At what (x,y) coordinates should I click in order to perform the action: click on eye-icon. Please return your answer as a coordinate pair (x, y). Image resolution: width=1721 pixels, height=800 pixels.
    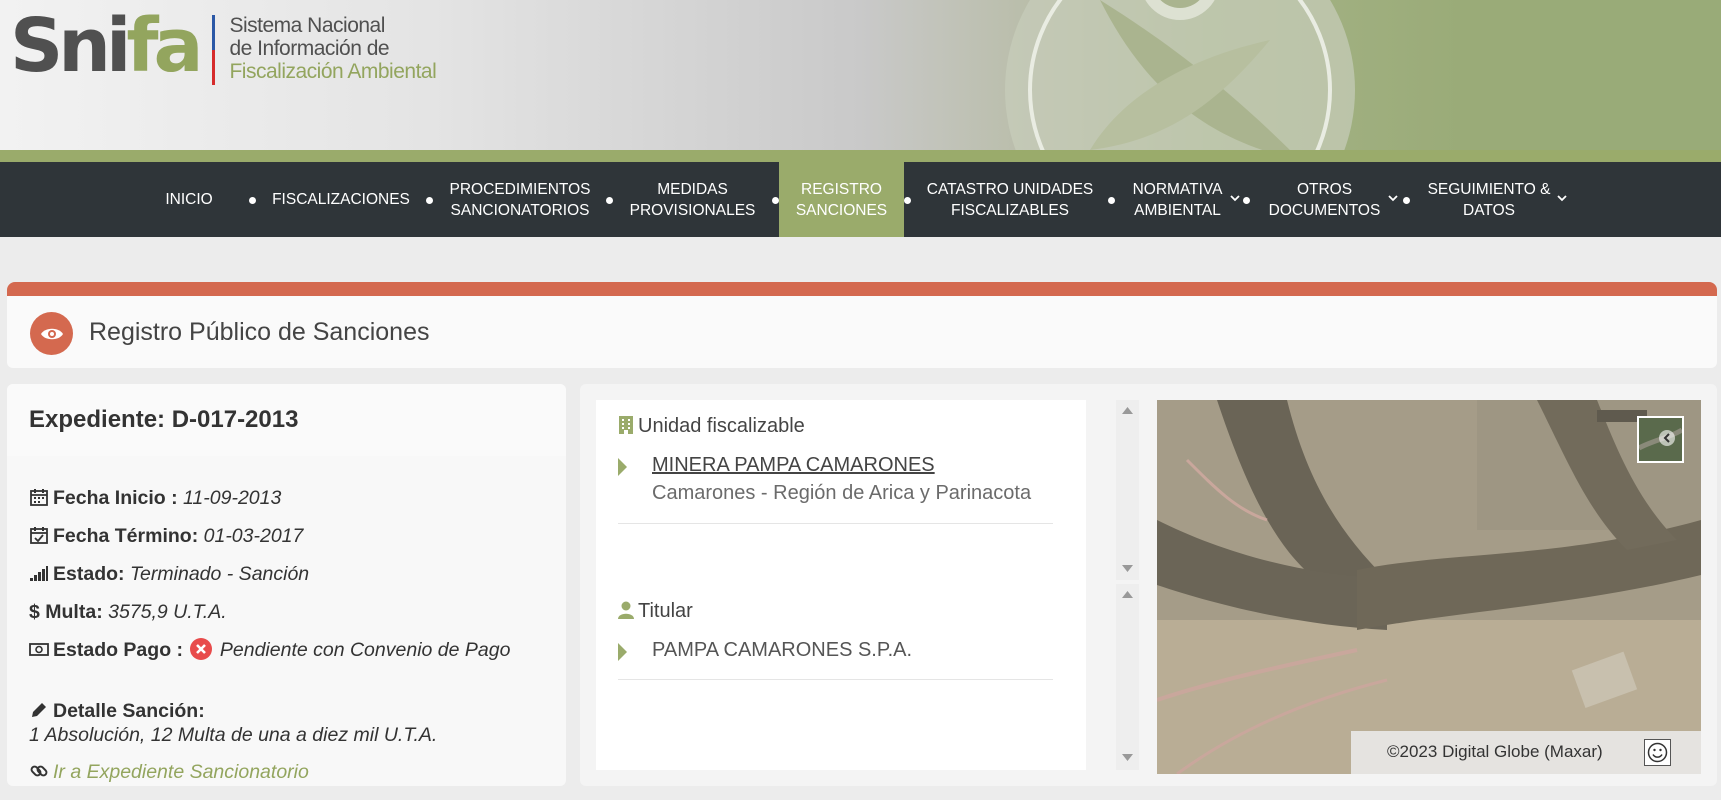
    Looking at the image, I should click on (51, 333).